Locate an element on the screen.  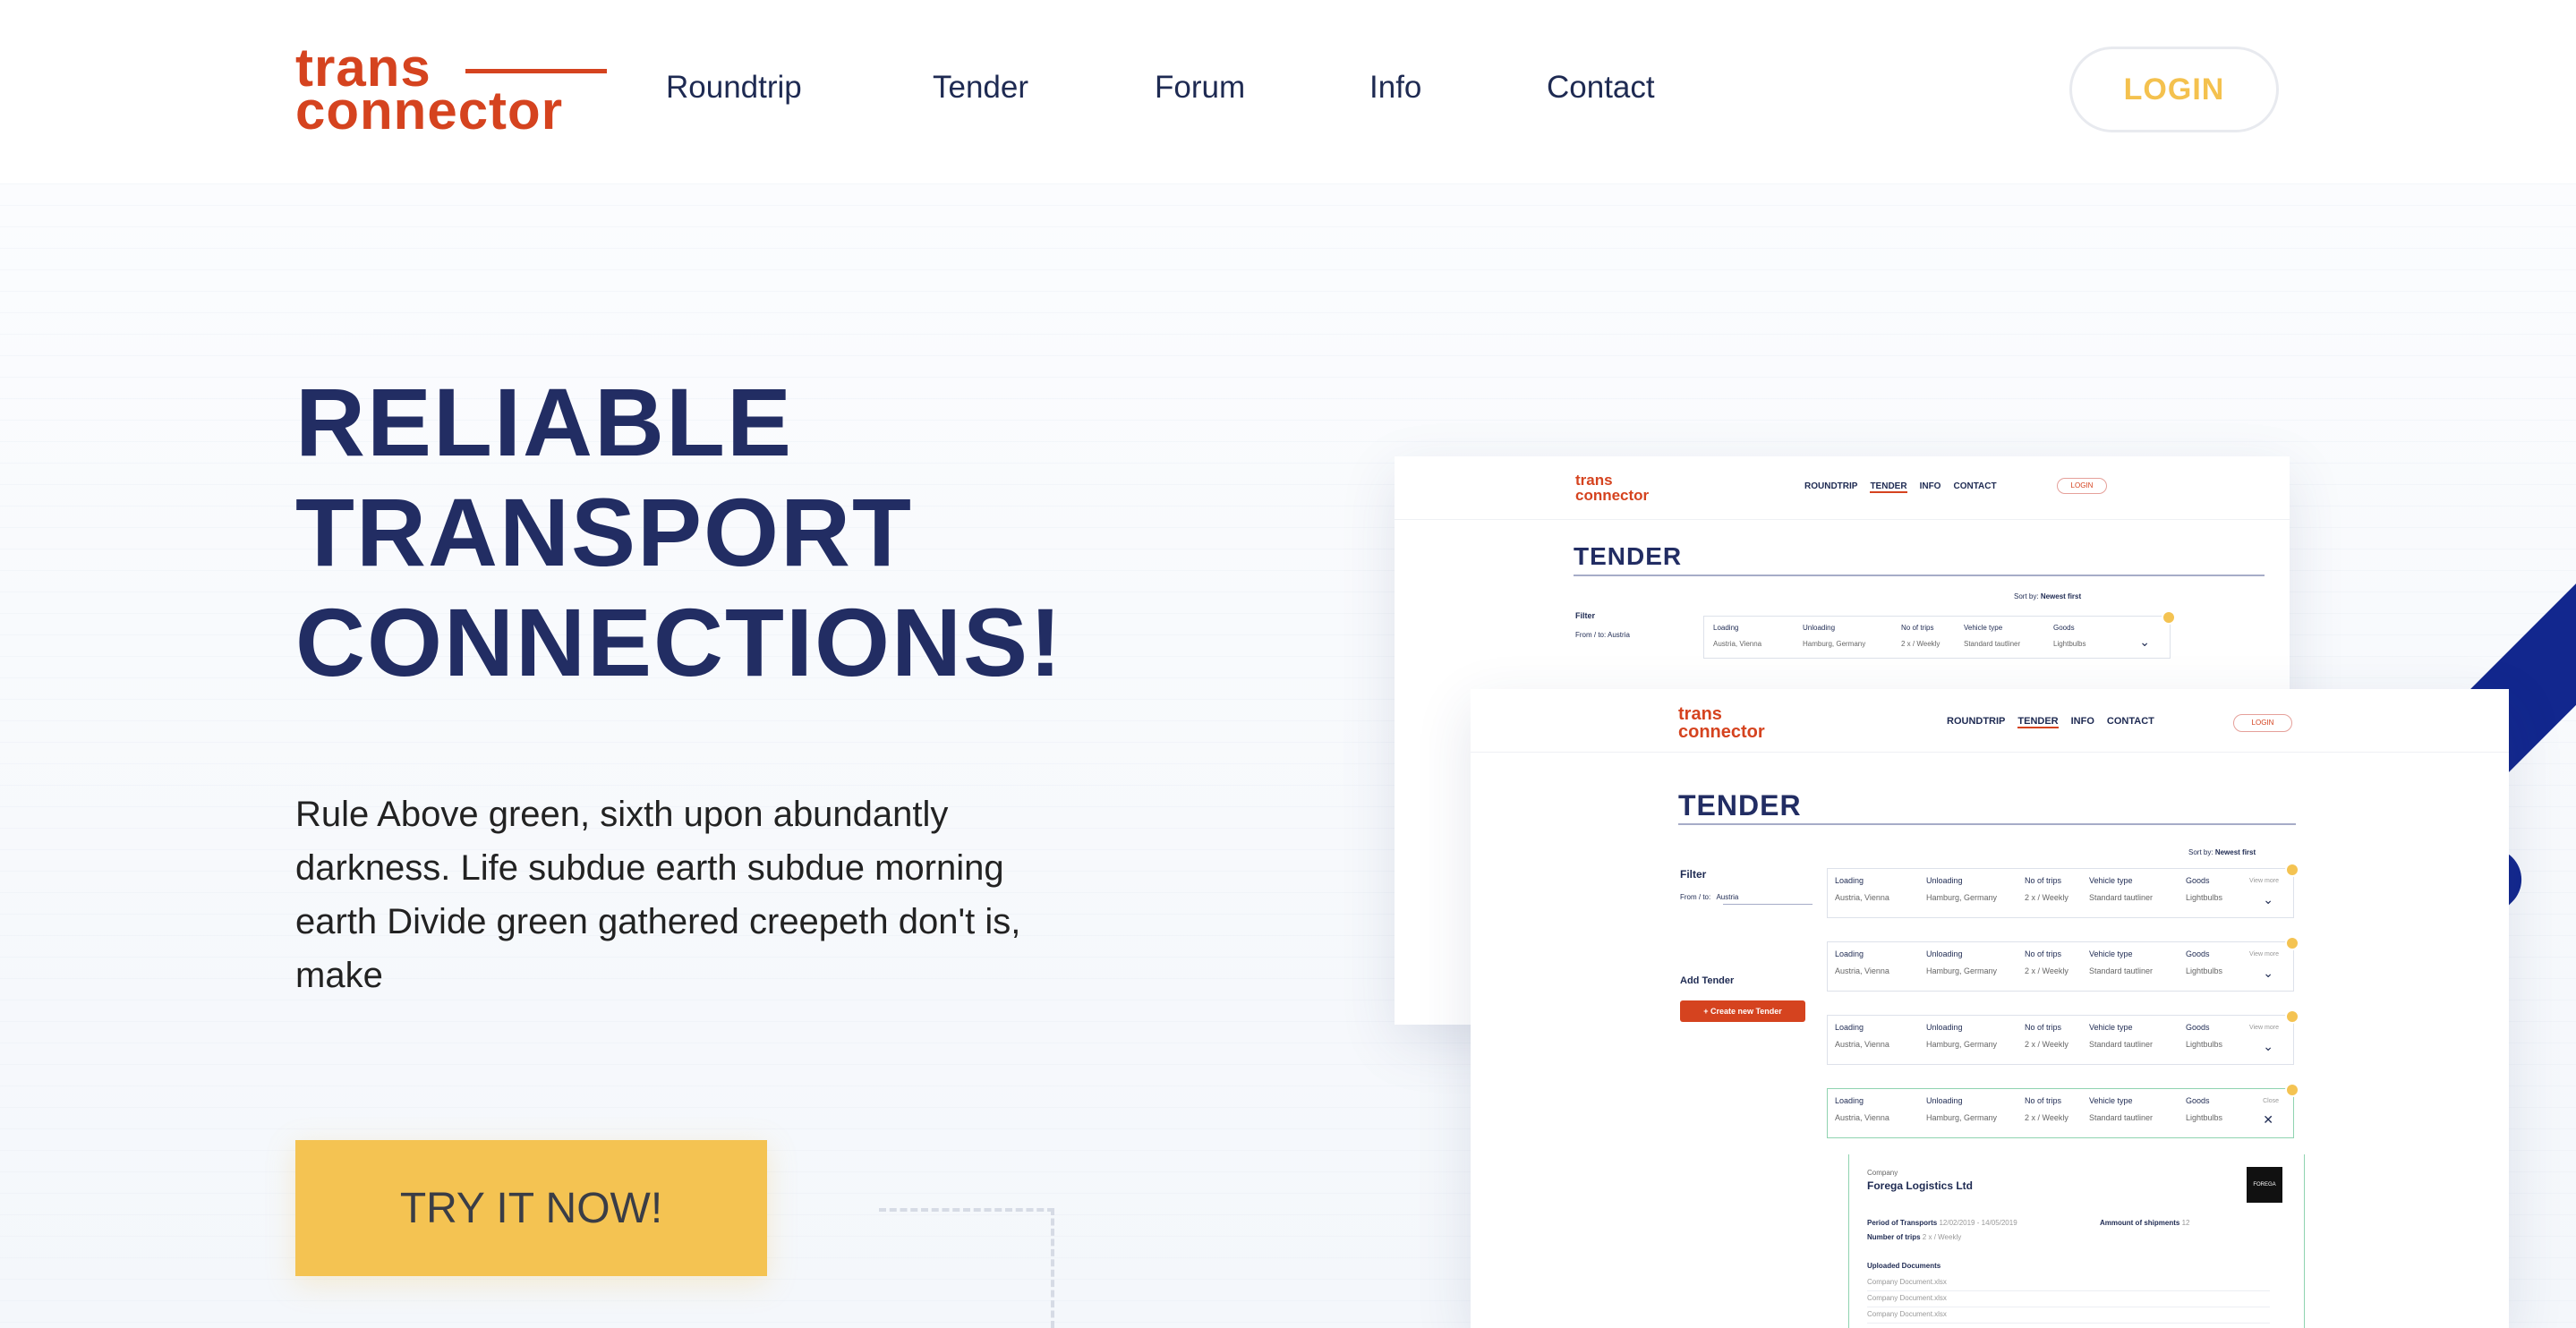
login-button: LOGIN is located at coordinates (2174, 89).